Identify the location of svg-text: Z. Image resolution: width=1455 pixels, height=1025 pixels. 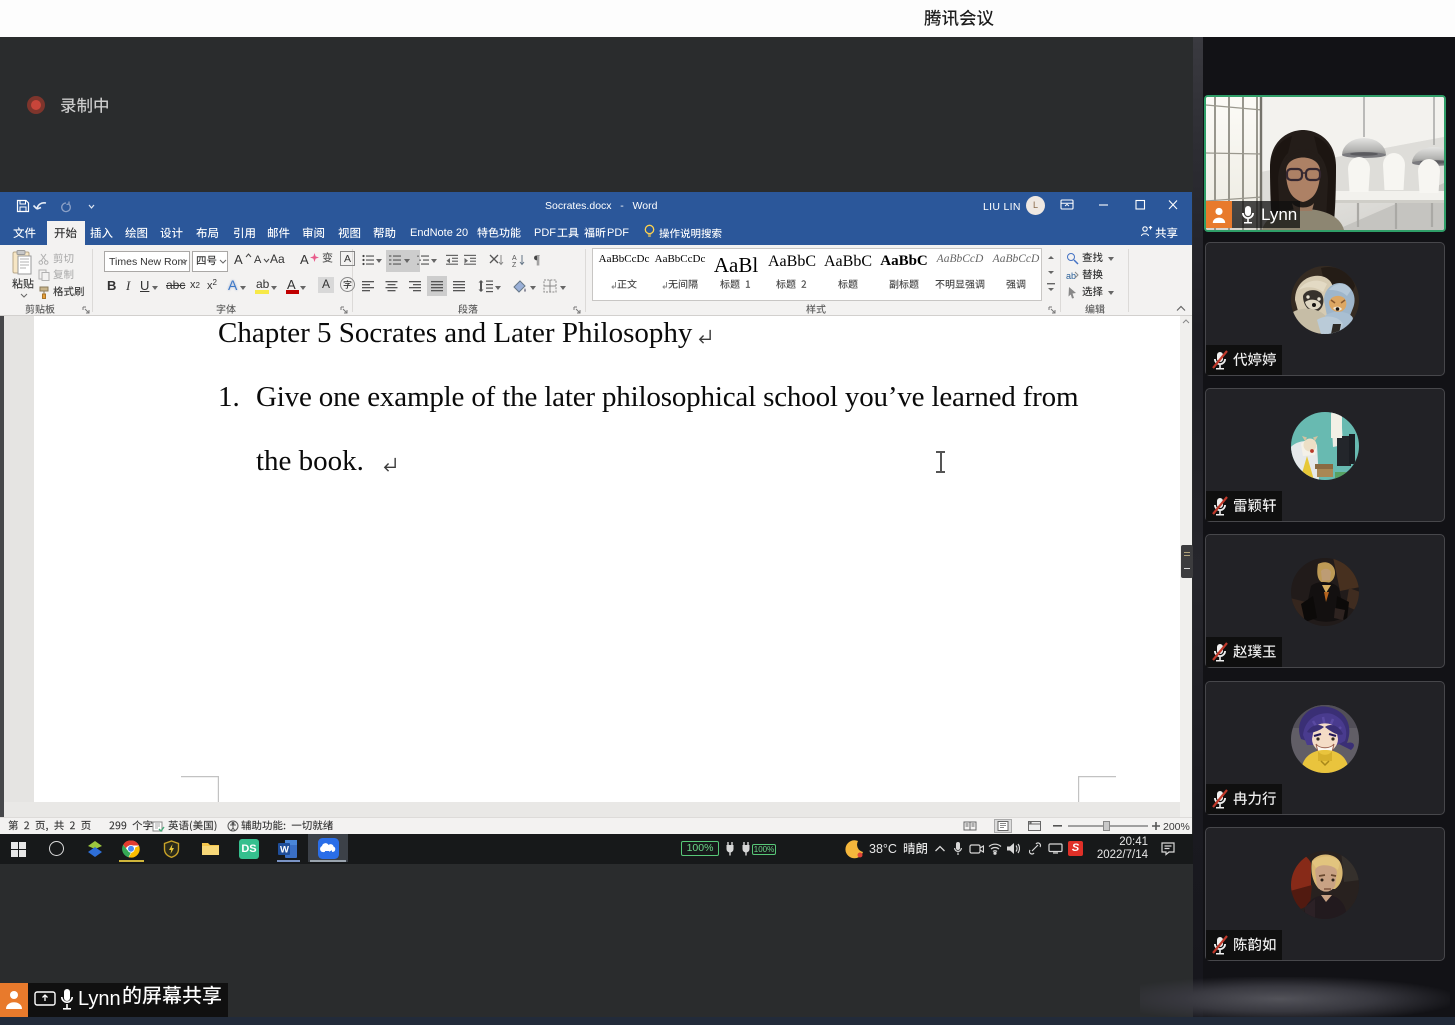
(514, 264).